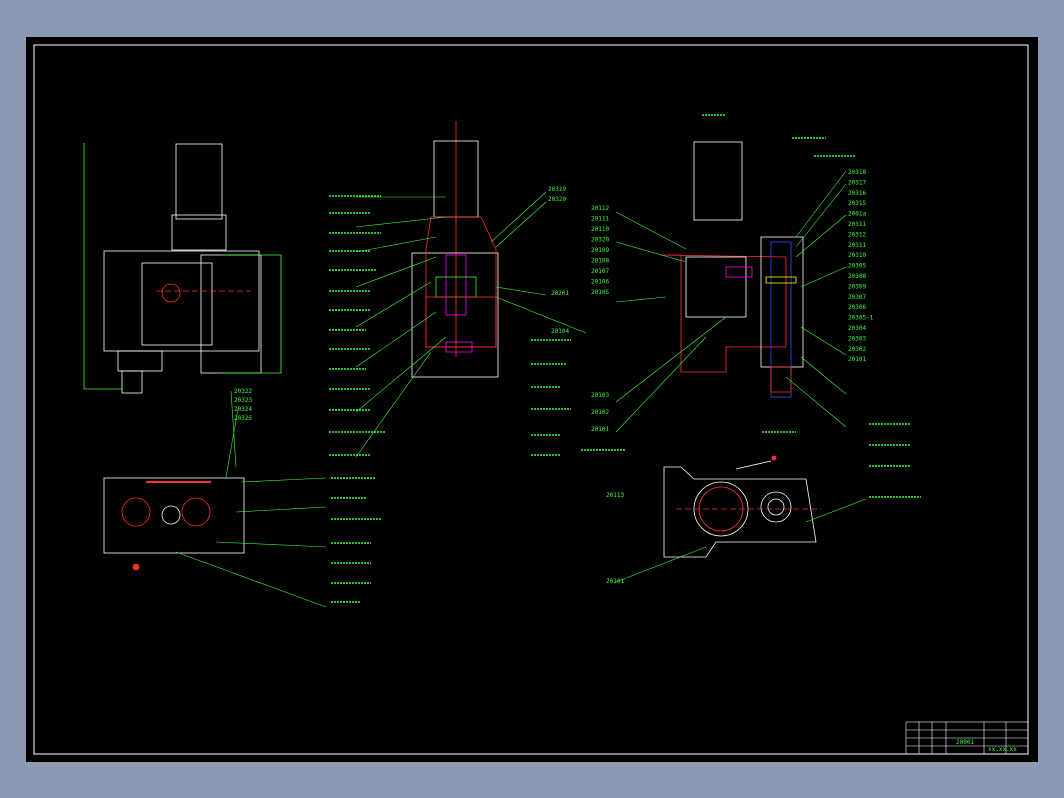 The image size is (1064, 798). Describe the element at coordinates (455, 249) in the screenshot. I see `view-center-section` at that location.